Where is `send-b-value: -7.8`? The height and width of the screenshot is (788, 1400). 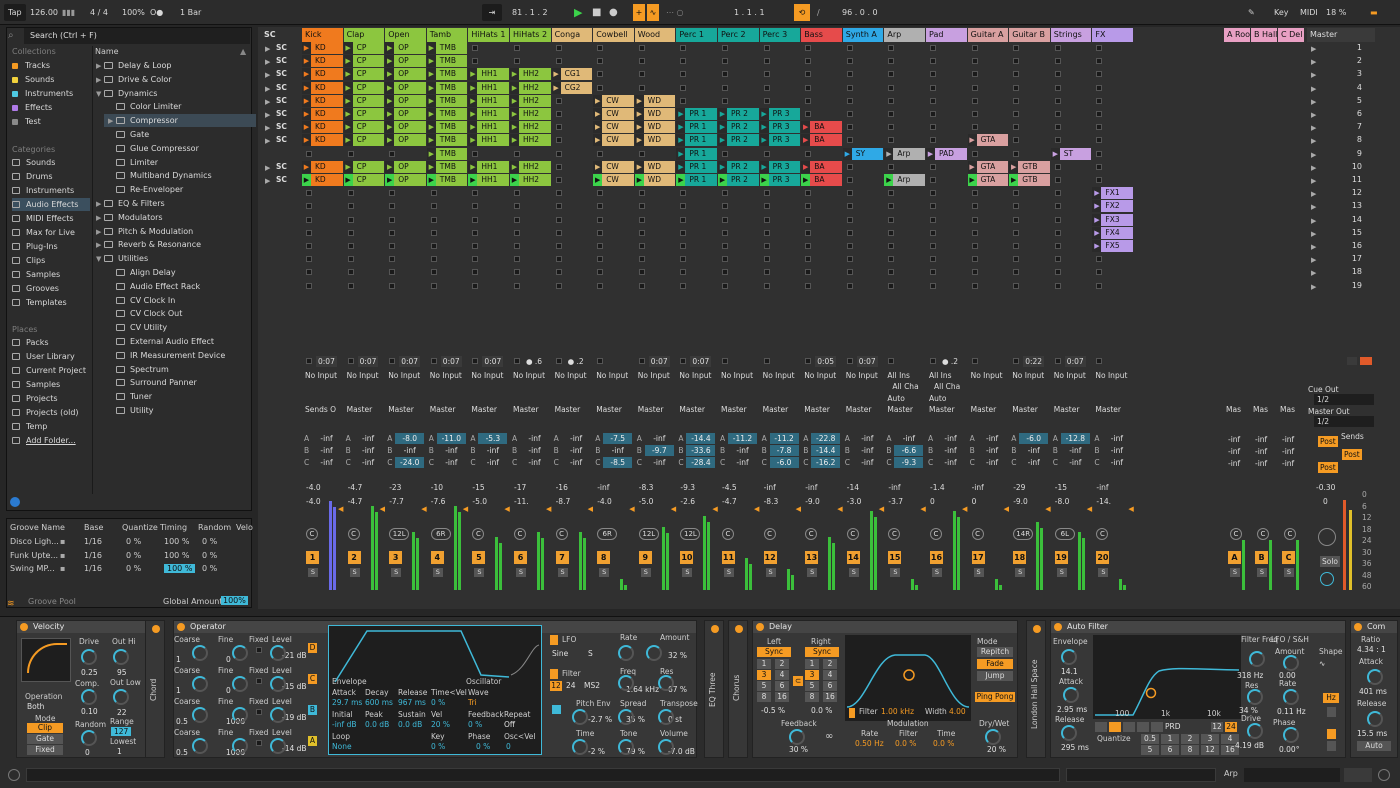 send-b-value: -7.8 is located at coordinates (784, 450).